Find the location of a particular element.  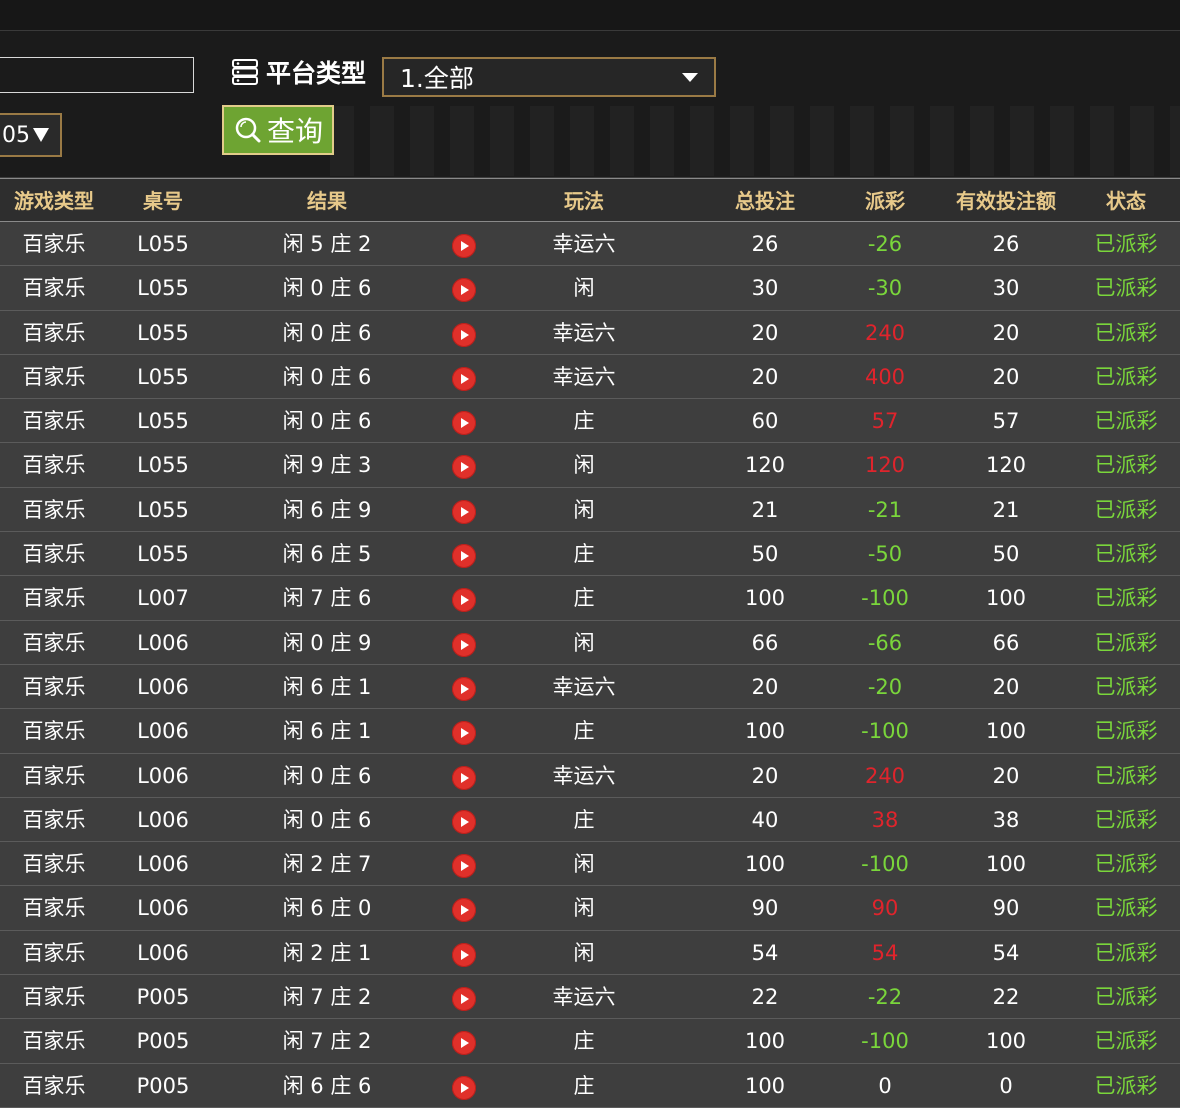

cell-payout: 38 is located at coordinates (885, 819).